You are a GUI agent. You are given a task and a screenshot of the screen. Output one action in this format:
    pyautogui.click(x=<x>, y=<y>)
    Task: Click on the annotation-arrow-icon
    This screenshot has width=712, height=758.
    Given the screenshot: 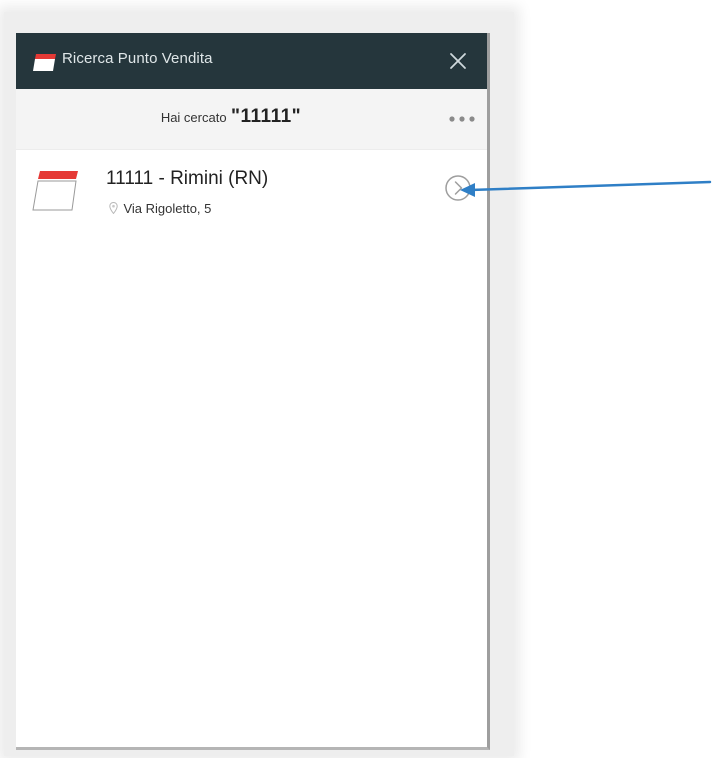 What is the action you would take?
    pyautogui.click(x=586, y=188)
    